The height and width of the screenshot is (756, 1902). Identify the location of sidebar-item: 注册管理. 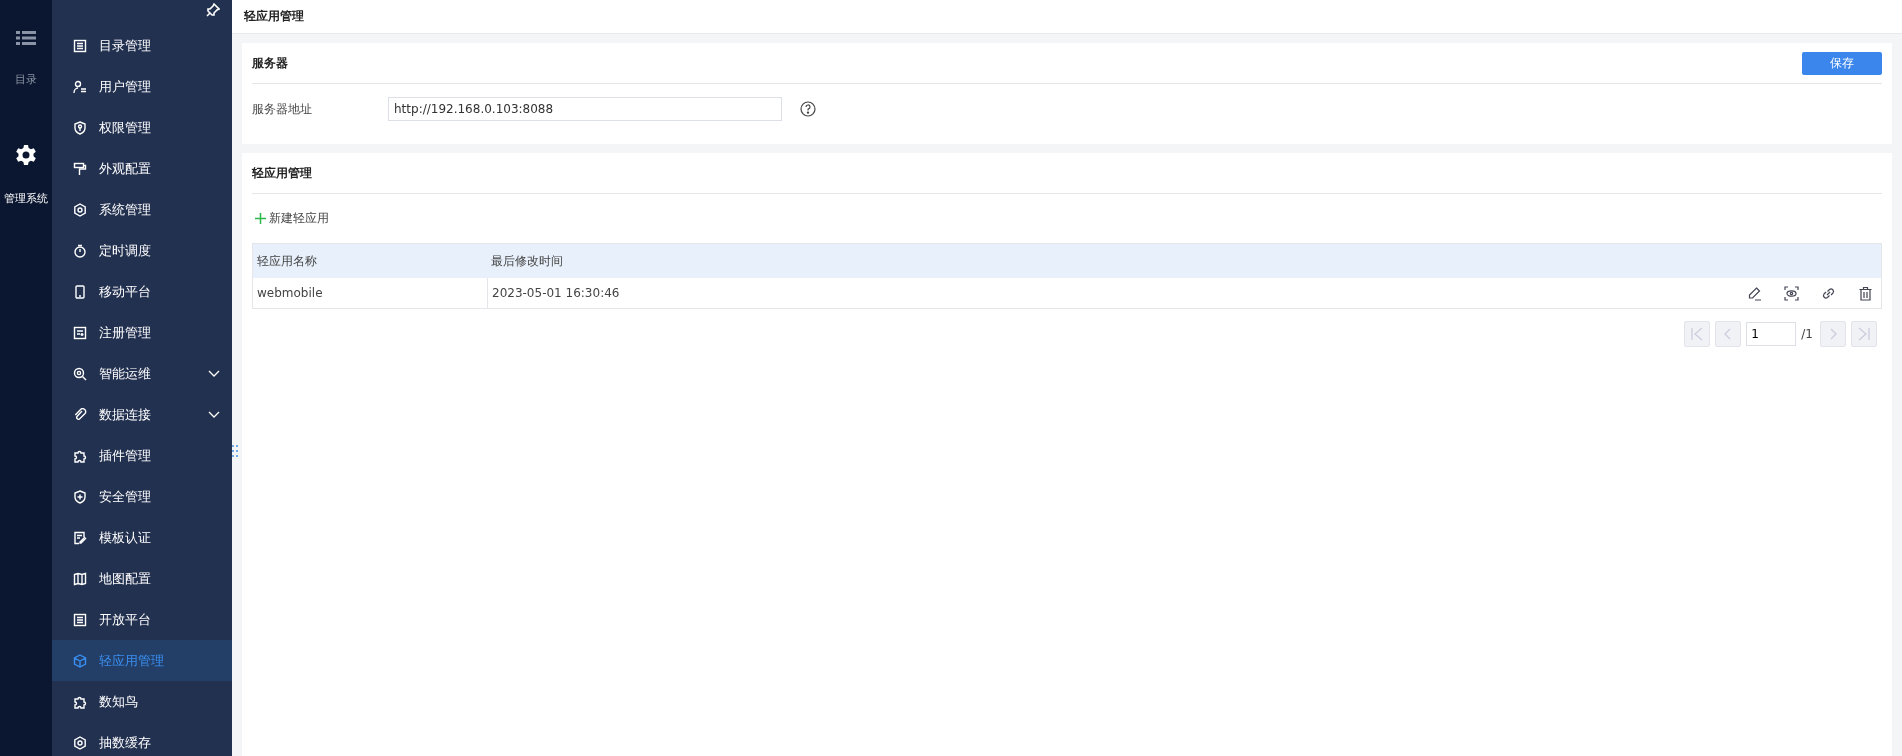
(142, 332).